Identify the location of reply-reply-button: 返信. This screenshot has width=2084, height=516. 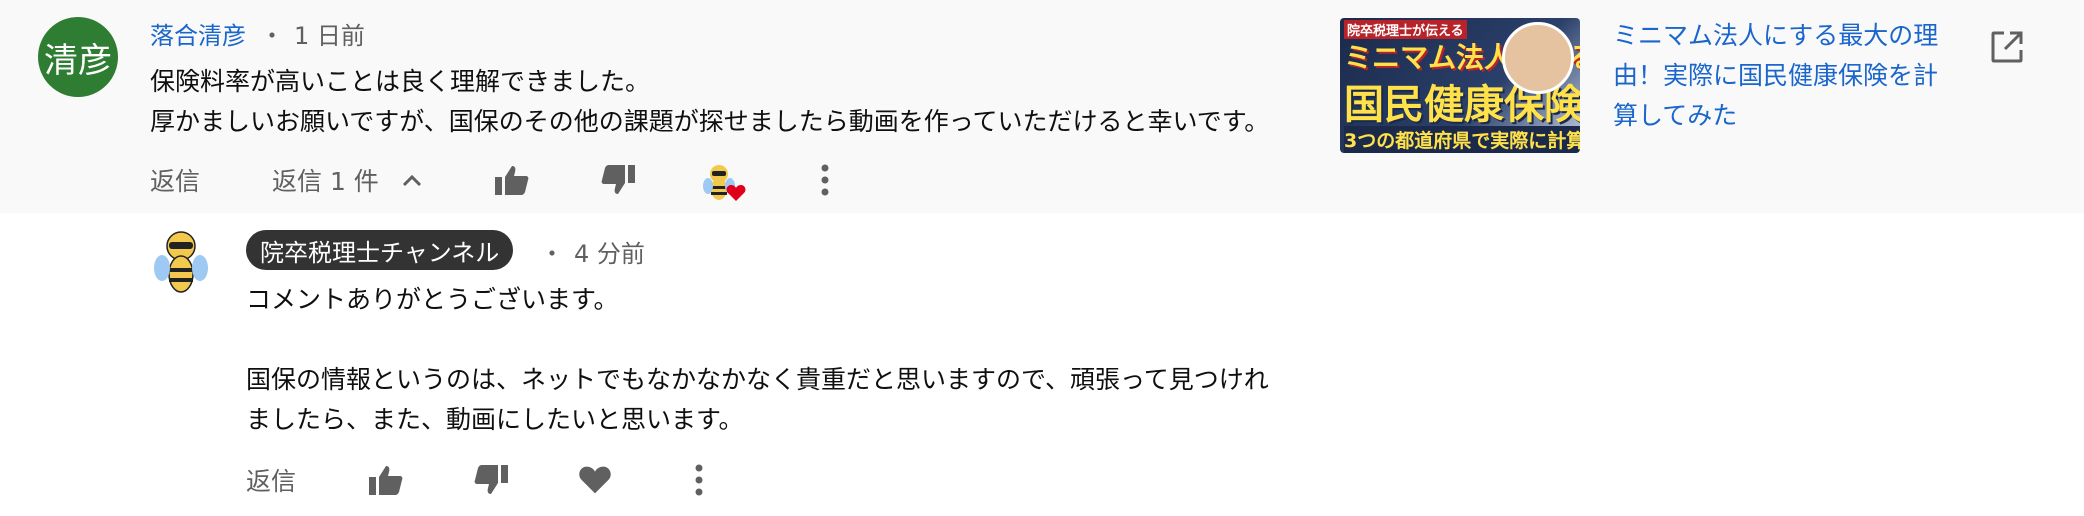
(271, 480).